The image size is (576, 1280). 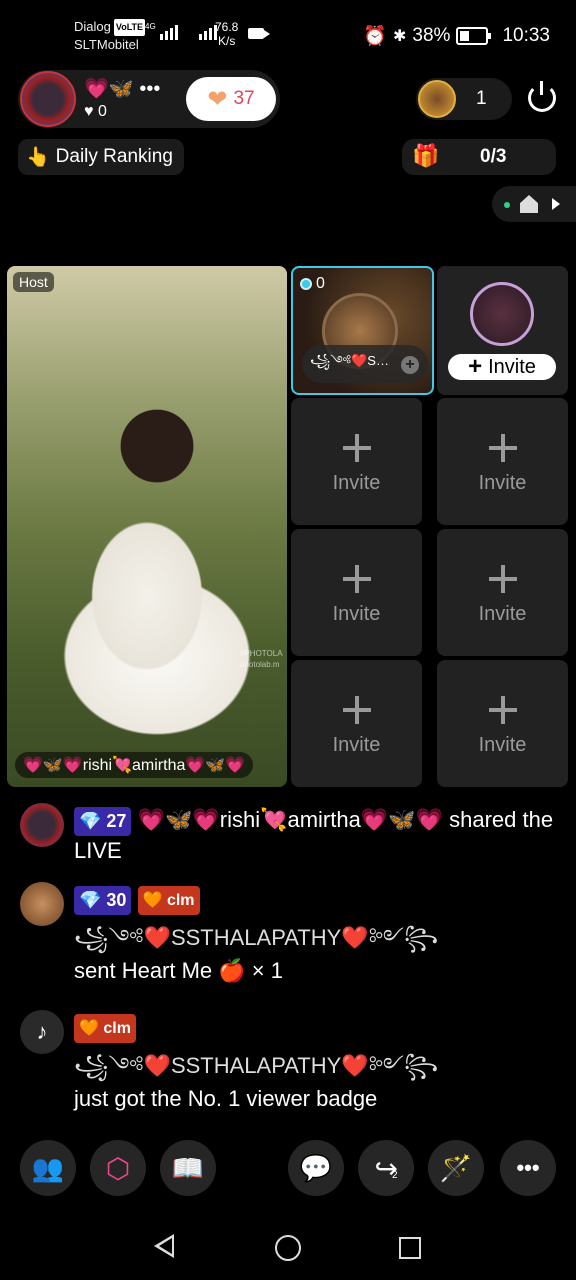 I want to click on network-speed: 76.8 K/s, so click(x=226, y=34).